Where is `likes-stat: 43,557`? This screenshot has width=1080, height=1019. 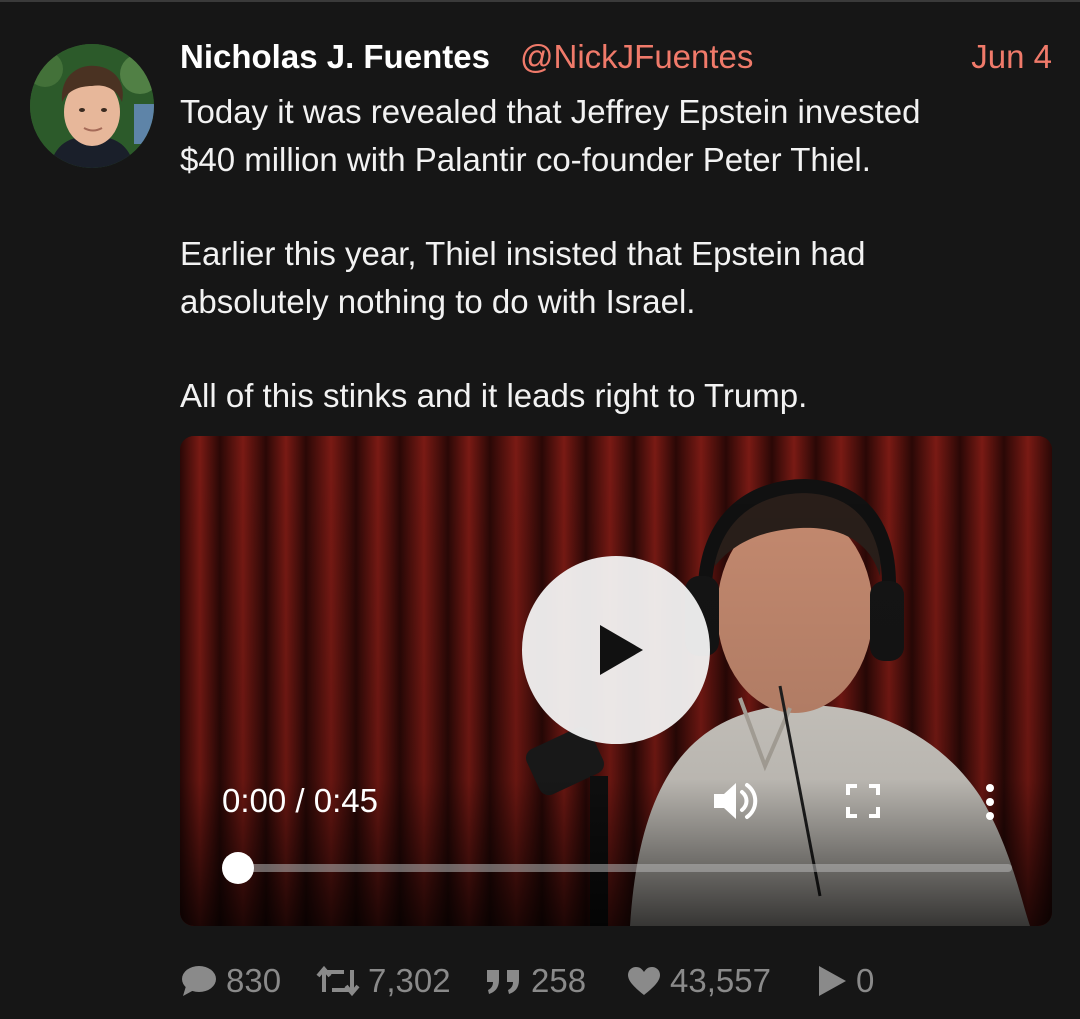 likes-stat: 43,557 is located at coordinates (698, 981).